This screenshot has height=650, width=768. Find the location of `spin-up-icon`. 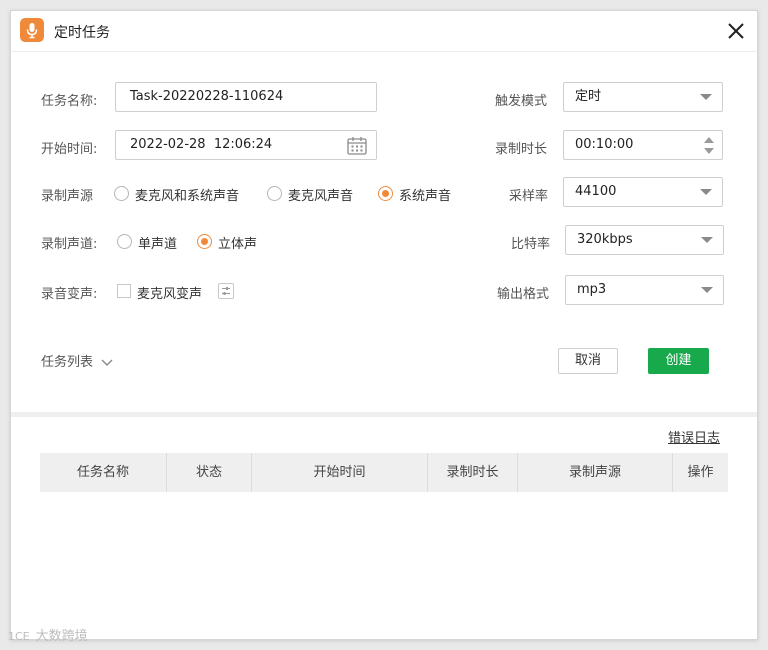

spin-up-icon is located at coordinates (709, 140).